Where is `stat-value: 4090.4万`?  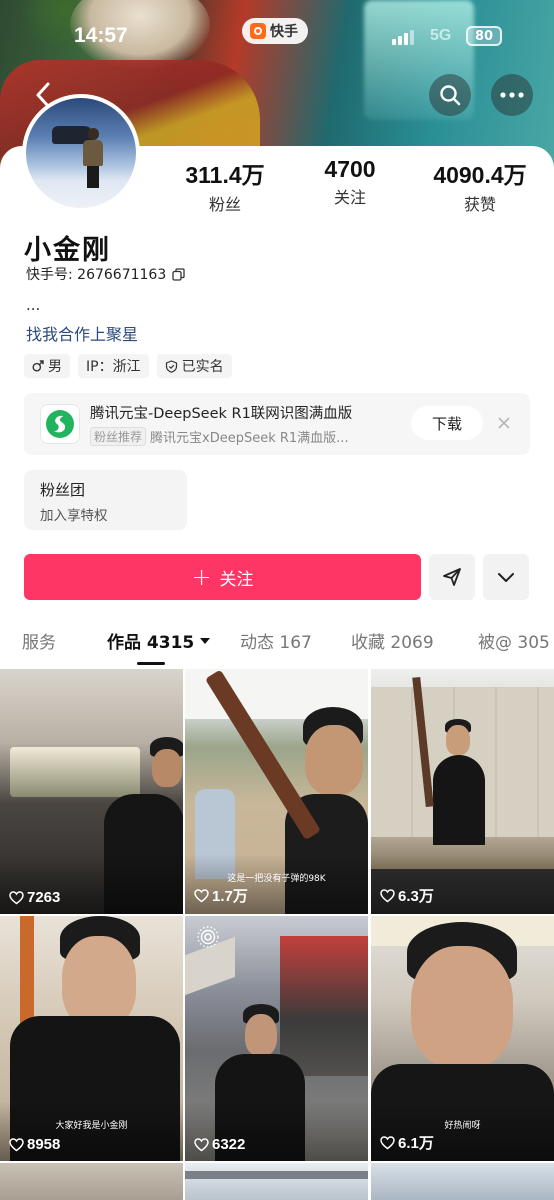
stat-value: 4090.4万 is located at coordinates (480, 175).